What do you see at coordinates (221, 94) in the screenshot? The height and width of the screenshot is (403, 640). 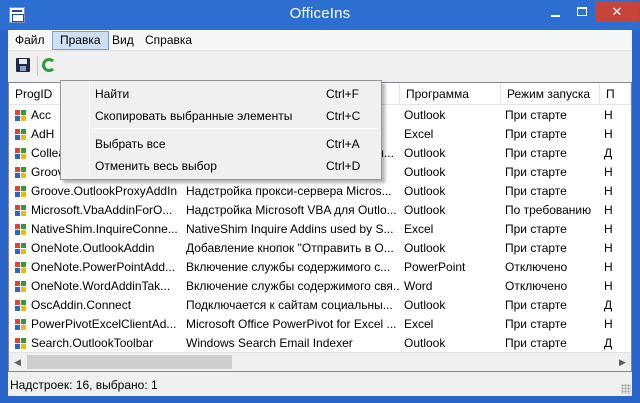 I see `menu-item-find: Найти Ctrl+F` at bounding box center [221, 94].